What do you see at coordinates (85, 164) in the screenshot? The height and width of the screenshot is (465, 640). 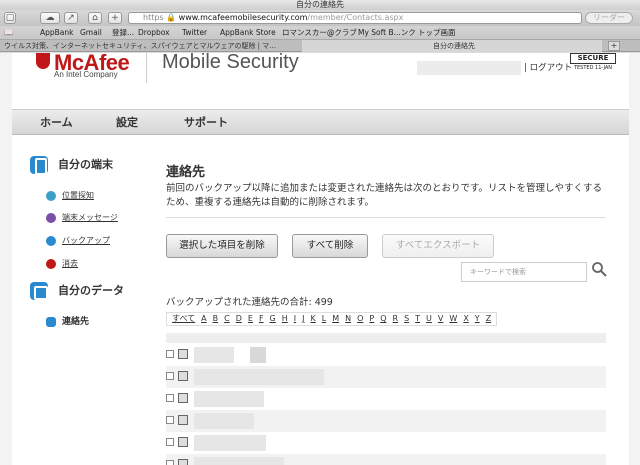 I see `sidebar-section-device-label: 自分の端末` at bounding box center [85, 164].